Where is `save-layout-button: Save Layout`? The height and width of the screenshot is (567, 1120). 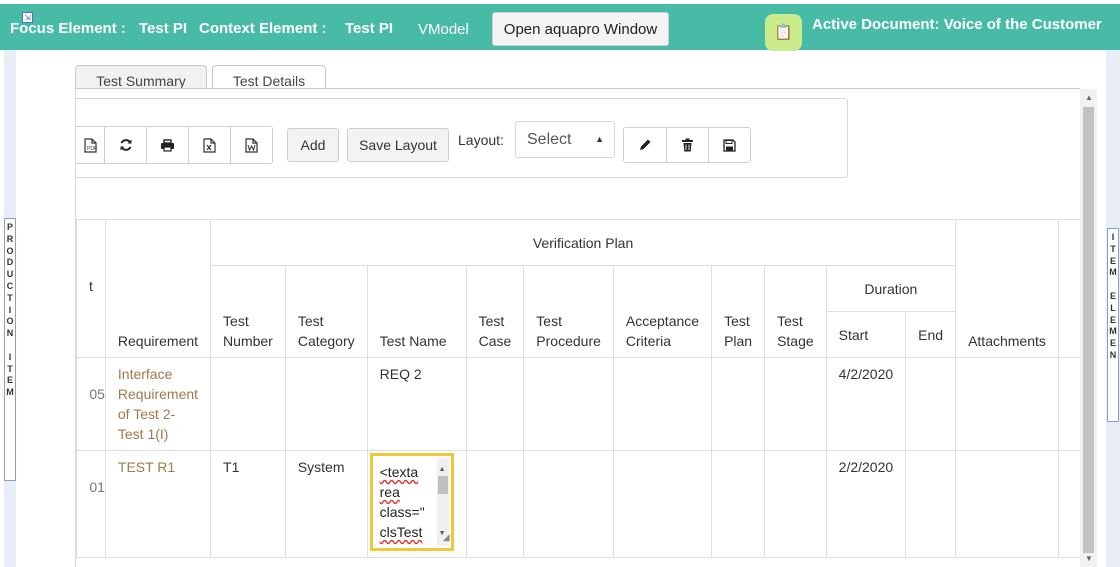
save-layout-button: Save Layout is located at coordinates (398, 145).